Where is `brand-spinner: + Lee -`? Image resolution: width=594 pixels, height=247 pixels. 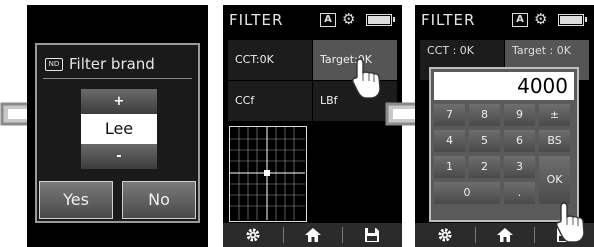 brand-spinner: + Lee - is located at coordinates (119, 129).